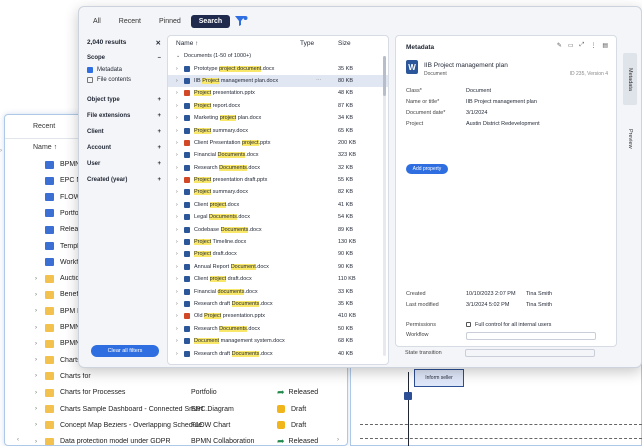  Describe the element at coordinates (124, 164) in the screenshot. I see `filter-group: User +` at that location.